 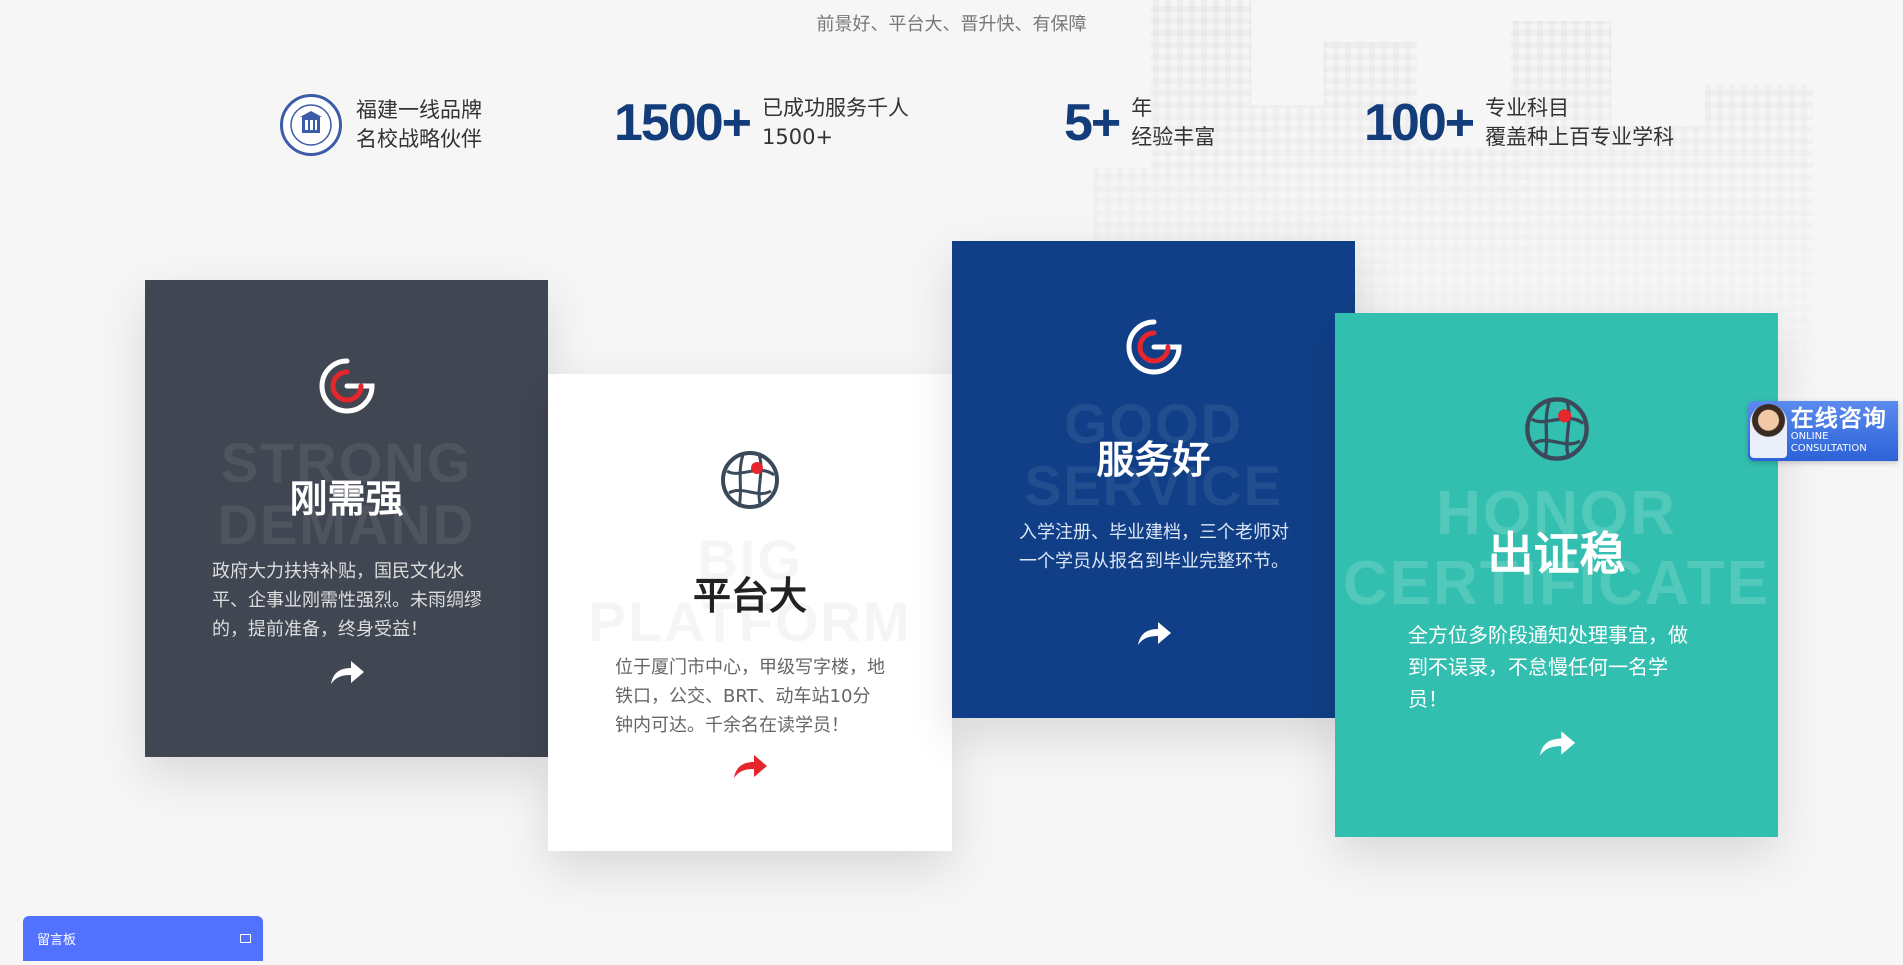 I want to click on card-title: 服务好, so click(x=1153, y=461).